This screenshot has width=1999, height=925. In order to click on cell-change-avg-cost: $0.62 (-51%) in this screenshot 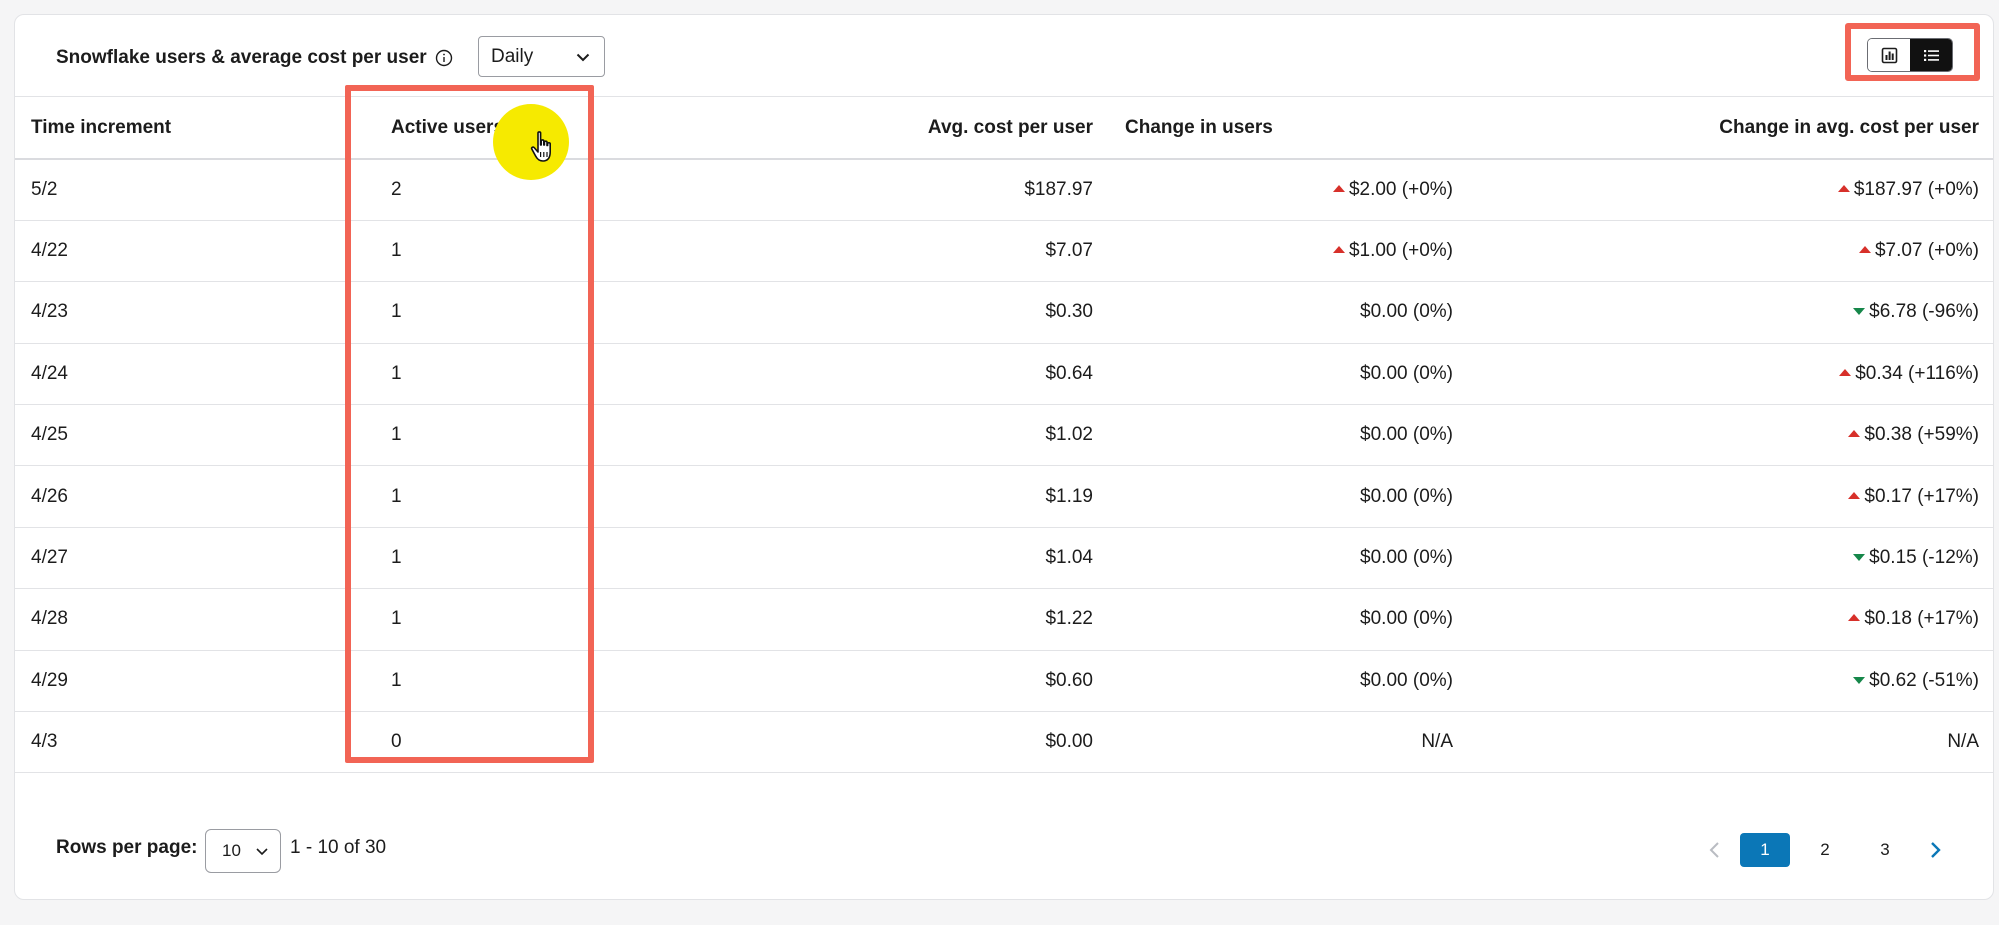, I will do `click(1731, 681)`.